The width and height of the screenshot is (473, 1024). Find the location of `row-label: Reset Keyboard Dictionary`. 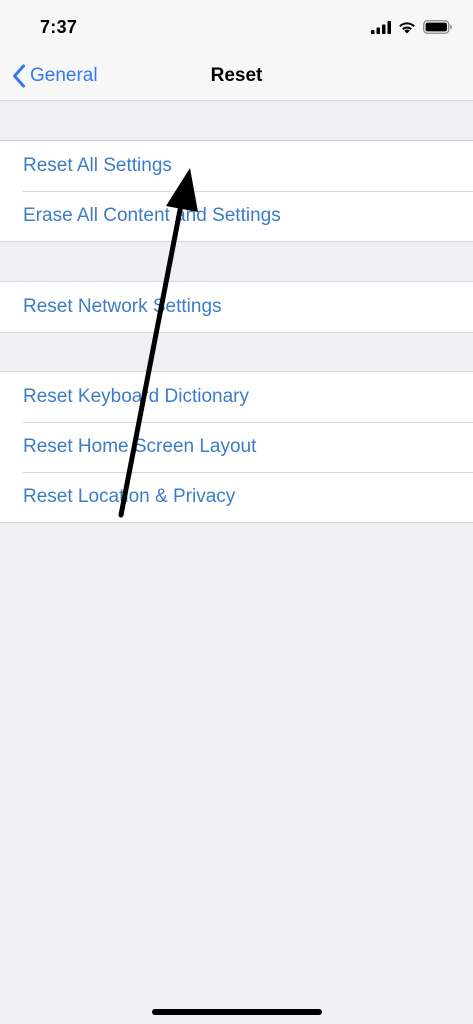

row-label: Reset Keyboard Dictionary is located at coordinates (136, 396).